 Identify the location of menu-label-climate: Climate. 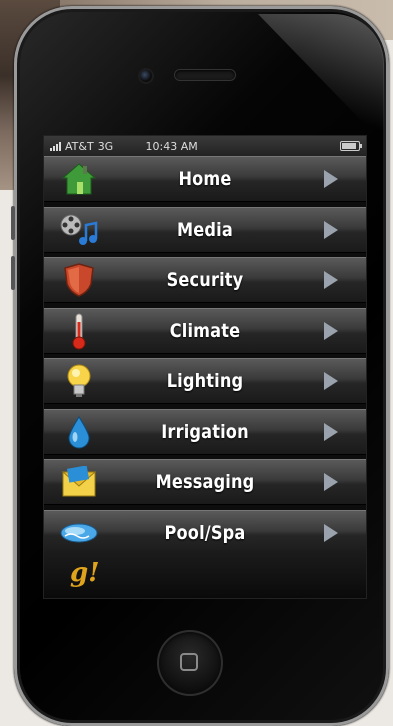
(205, 330).